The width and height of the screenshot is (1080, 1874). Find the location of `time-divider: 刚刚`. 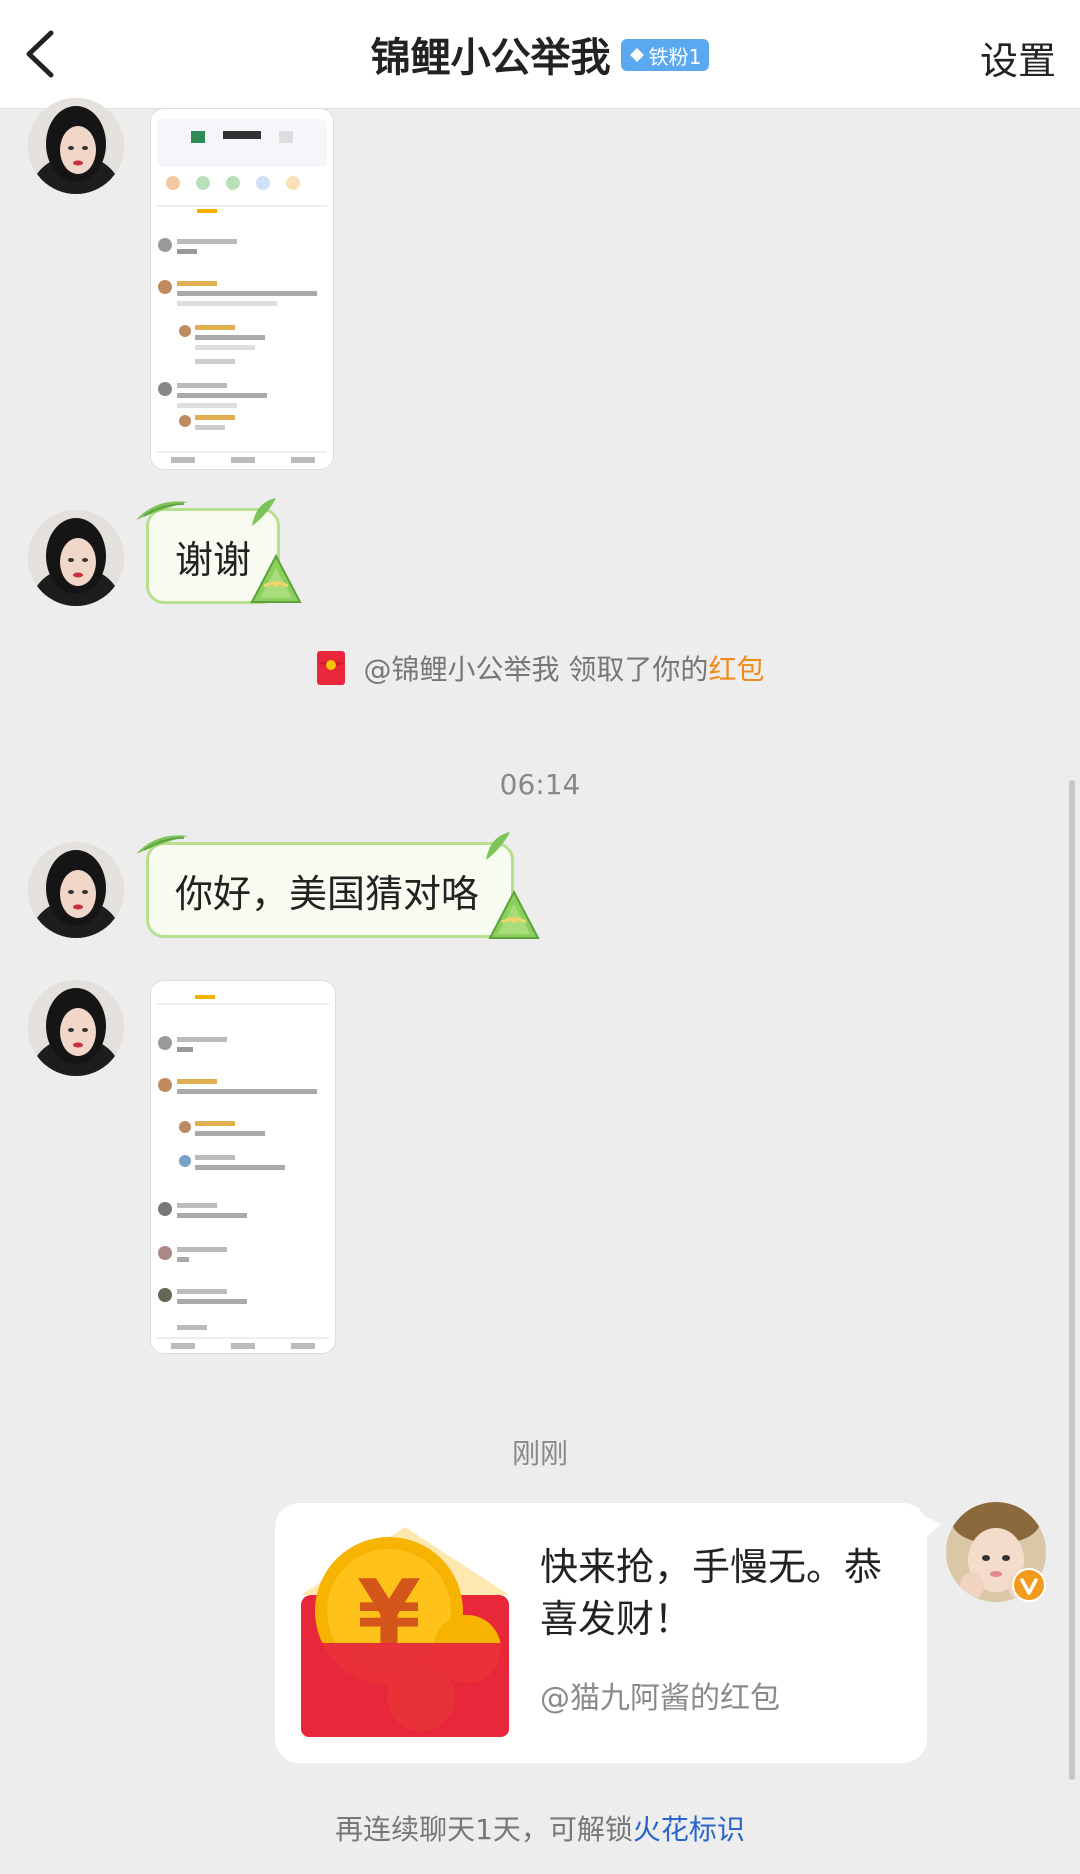

time-divider: 刚刚 is located at coordinates (539, 1453).